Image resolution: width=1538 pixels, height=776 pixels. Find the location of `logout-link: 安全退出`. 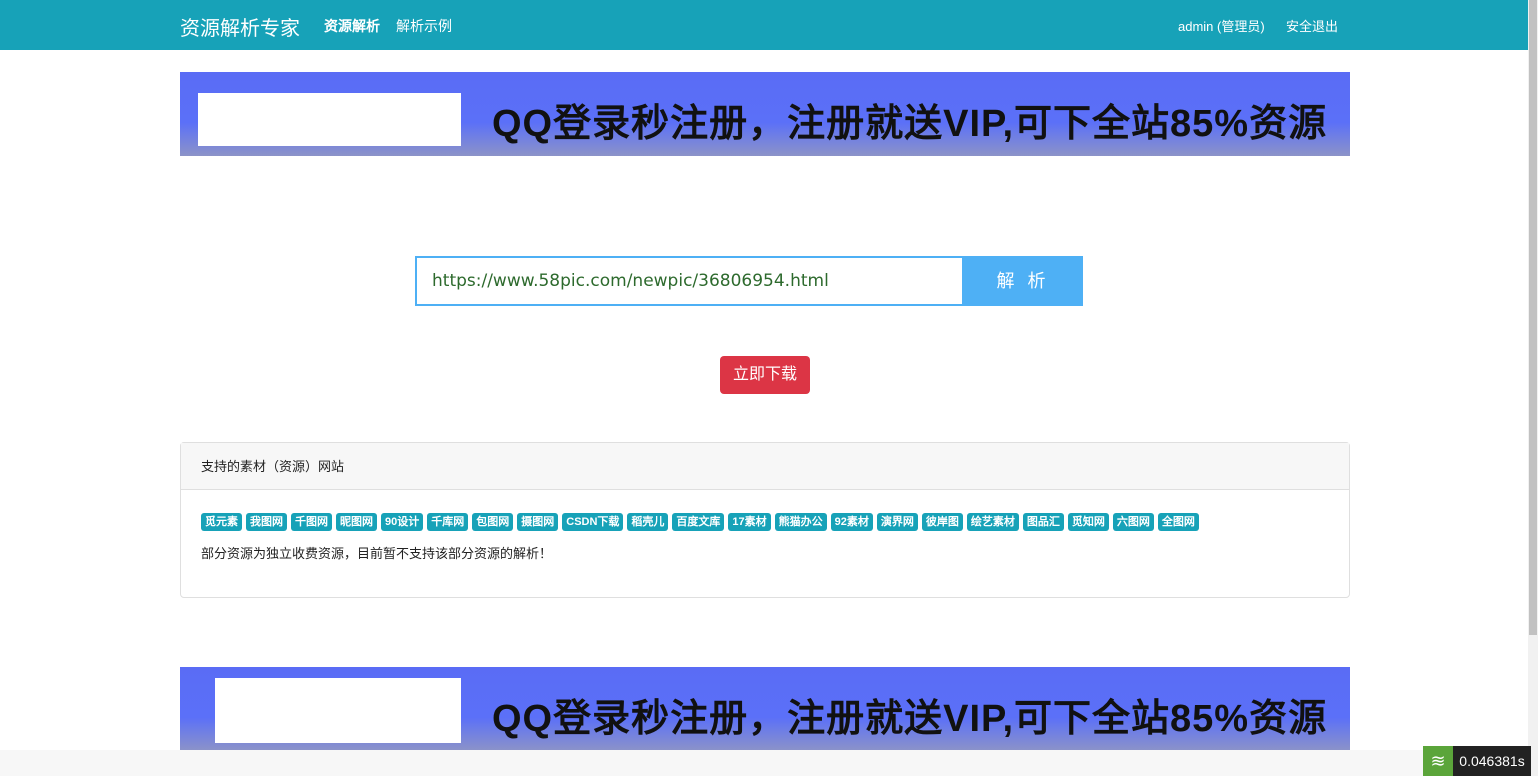

logout-link: 安全退出 is located at coordinates (1312, 25).